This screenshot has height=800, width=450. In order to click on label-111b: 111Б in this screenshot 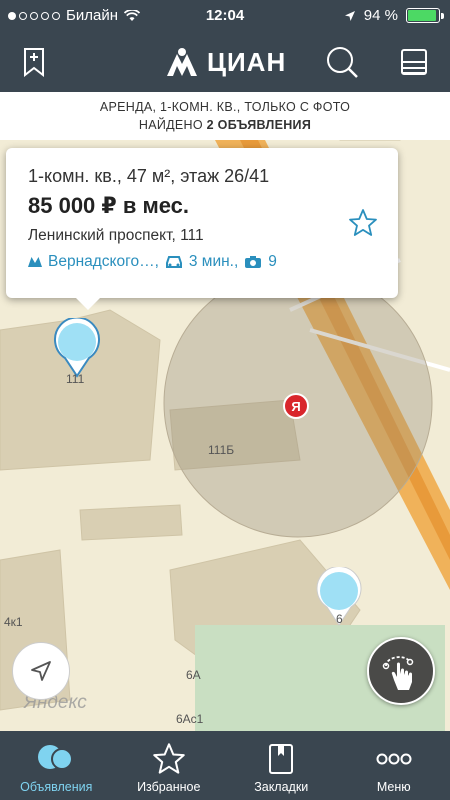, I will do `click(221, 450)`.